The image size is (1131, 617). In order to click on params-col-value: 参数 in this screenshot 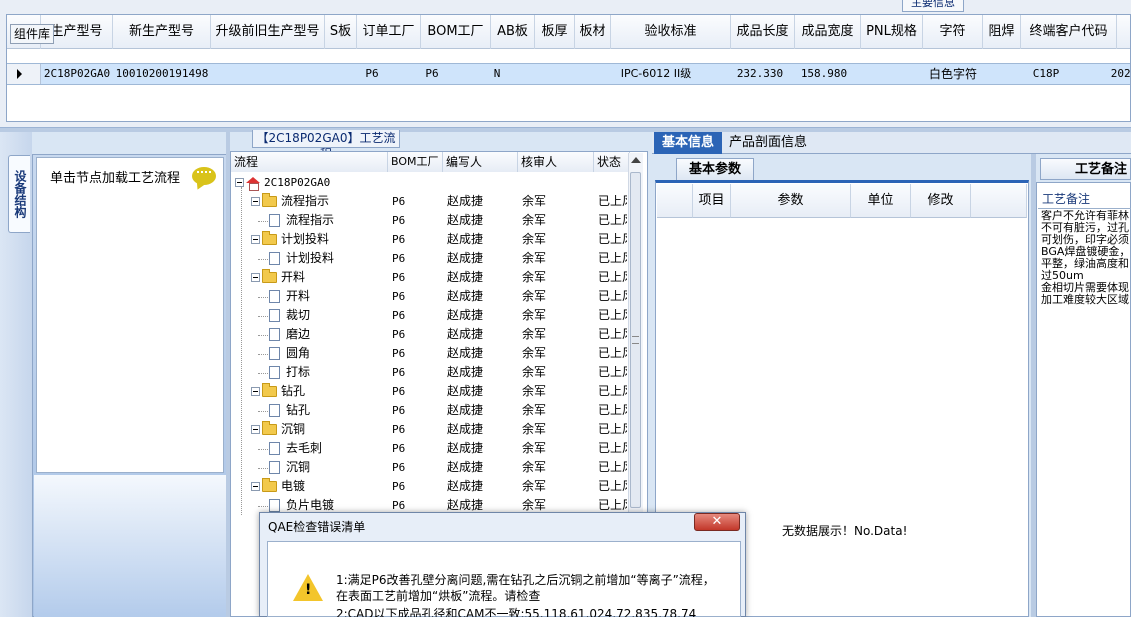, I will do `click(791, 201)`.